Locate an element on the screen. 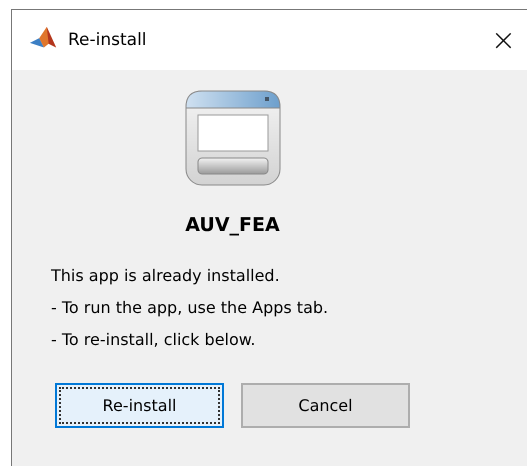  cancel-button: Cancel is located at coordinates (325, 405).